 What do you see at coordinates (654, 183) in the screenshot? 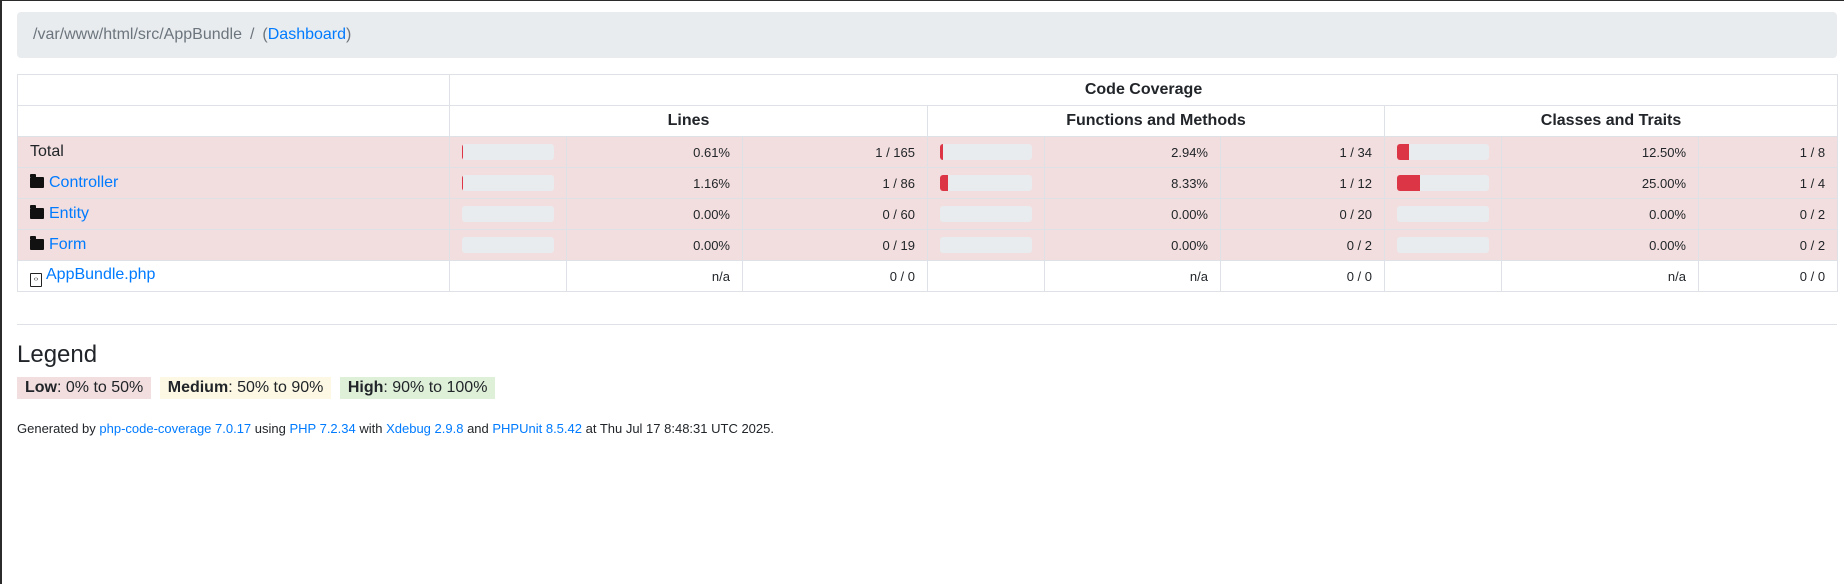
I see `lines-percent: 1.16%` at bounding box center [654, 183].